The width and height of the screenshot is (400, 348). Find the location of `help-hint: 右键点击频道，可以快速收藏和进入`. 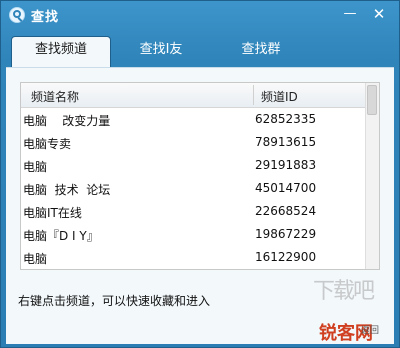

help-hint: 右键点击频道，可以快速收藏和进入 is located at coordinates (114, 301).